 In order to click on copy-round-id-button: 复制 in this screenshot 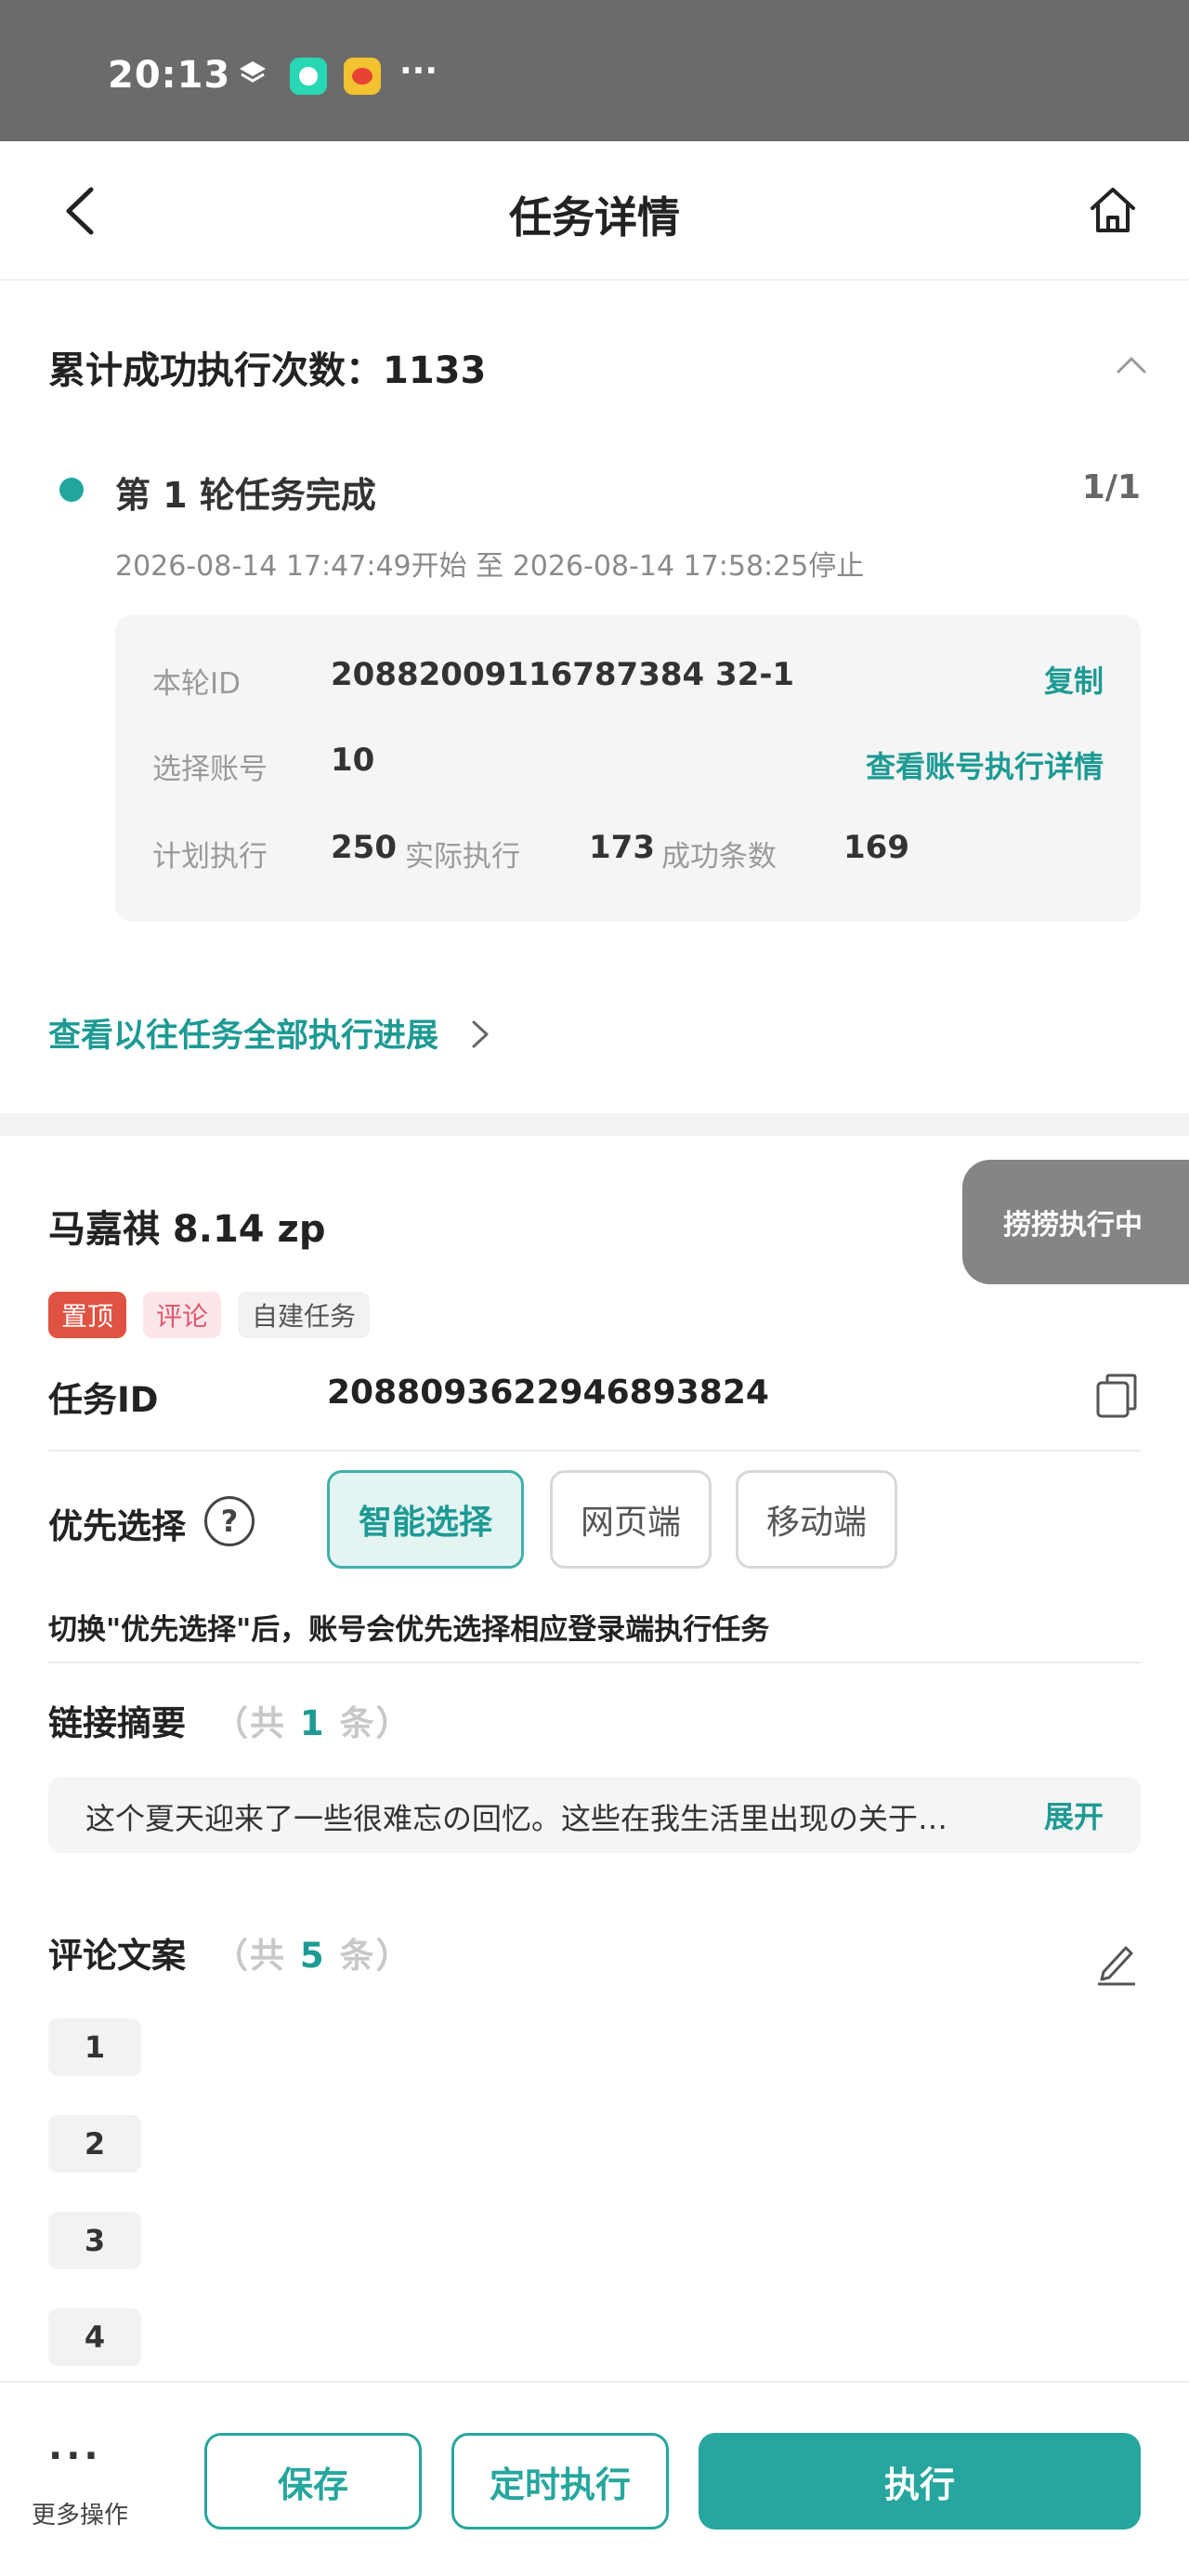, I will do `click(1074, 679)`.